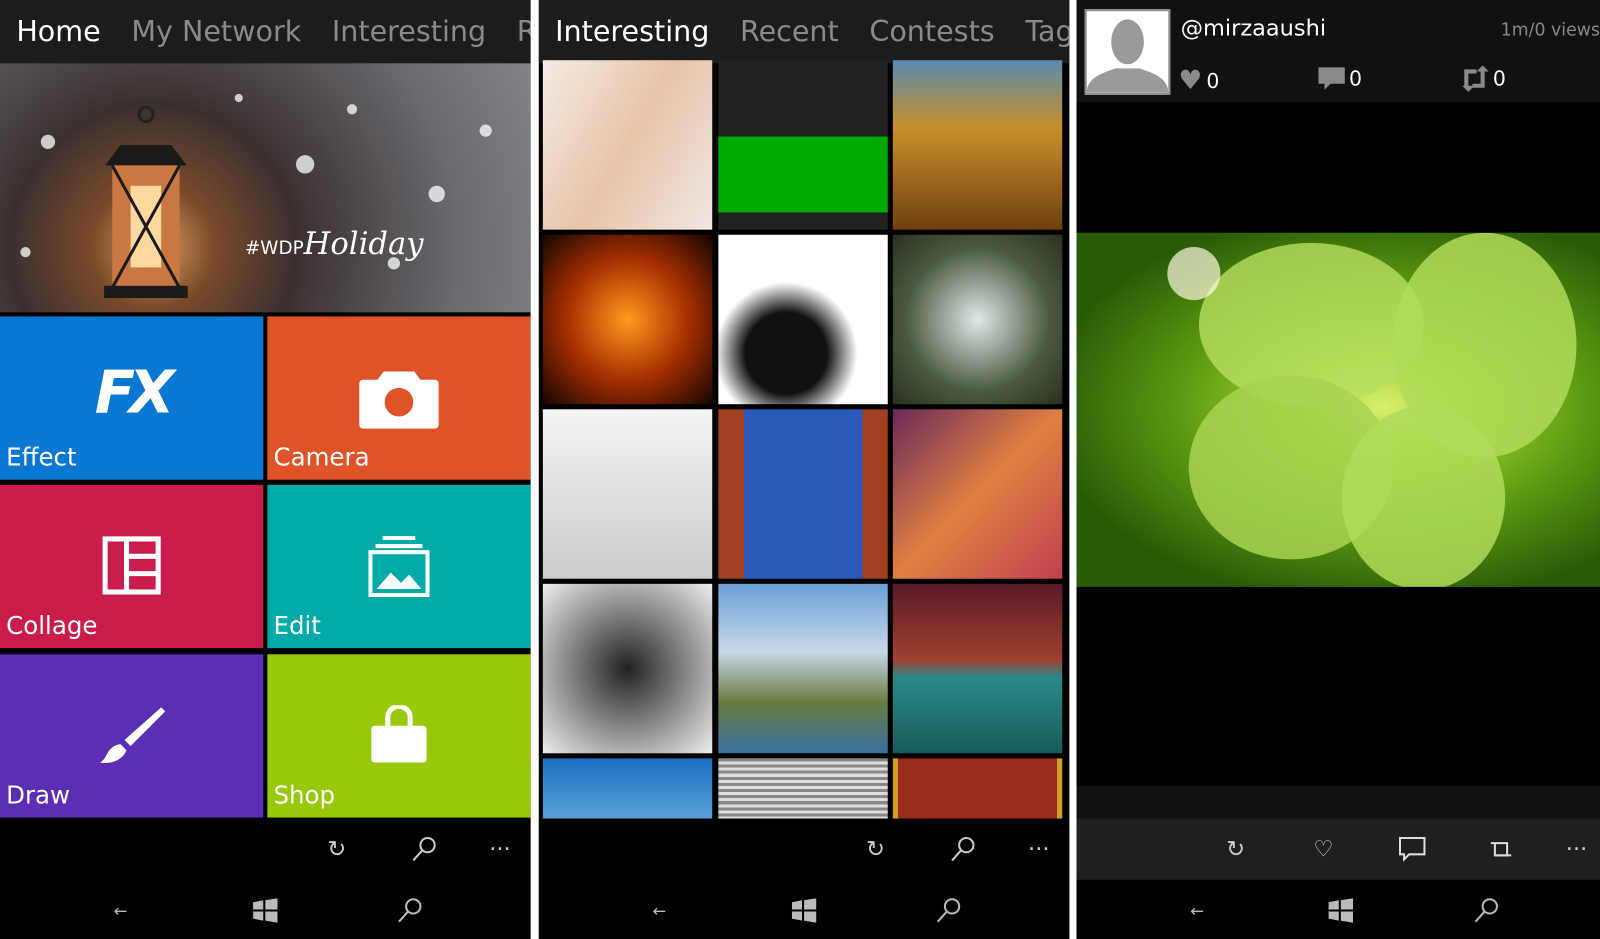 Image resolution: width=1600 pixels, height=939 pixels. I want to click on tab-my-network: My Network, so click(216, 31).